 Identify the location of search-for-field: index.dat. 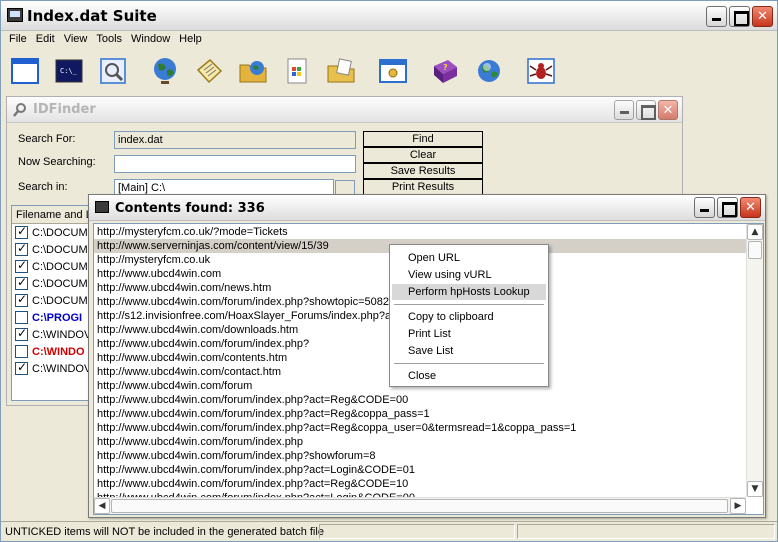
(235, 140).